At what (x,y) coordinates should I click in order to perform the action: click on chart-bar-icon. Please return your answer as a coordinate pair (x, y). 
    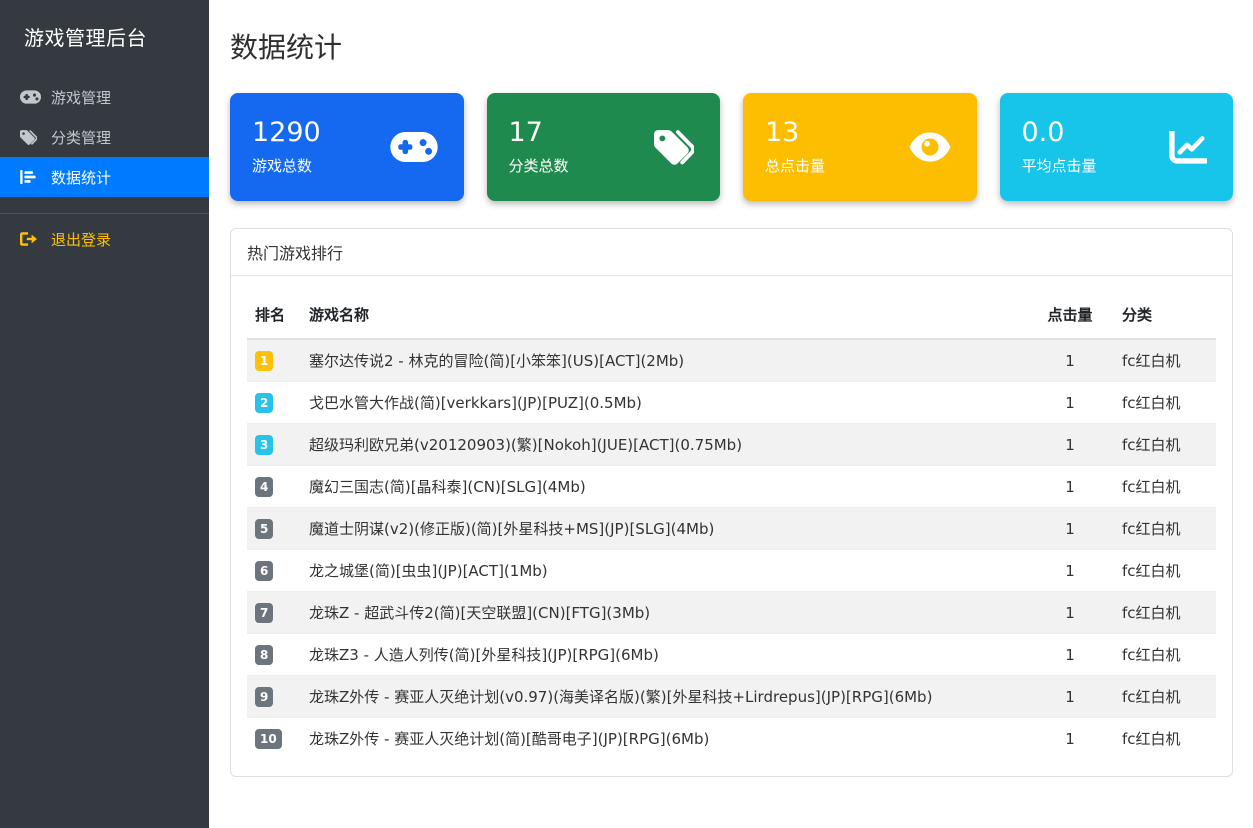
    Looking at the image, I should click on (31, 177).